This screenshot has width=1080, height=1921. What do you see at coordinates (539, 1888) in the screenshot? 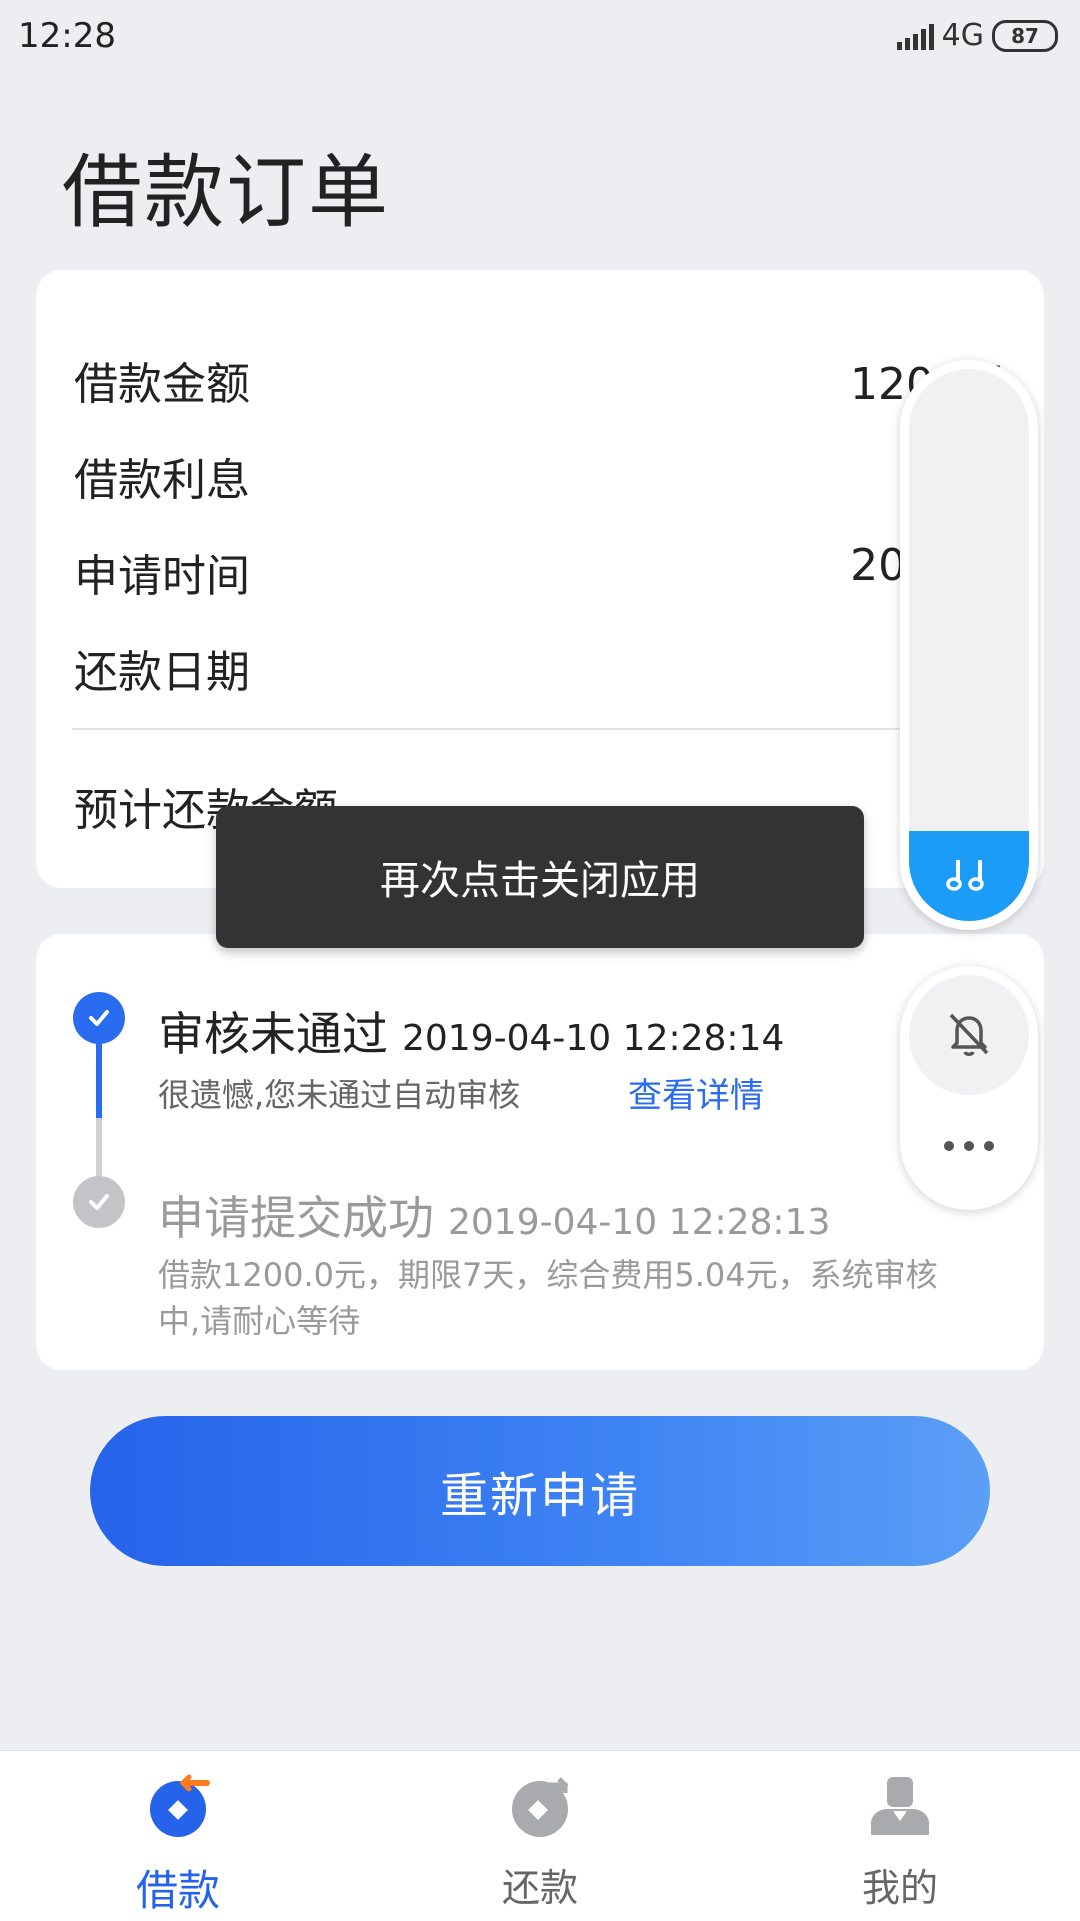
I see `nav-label: 还款` at bounding box center [539, 1888].